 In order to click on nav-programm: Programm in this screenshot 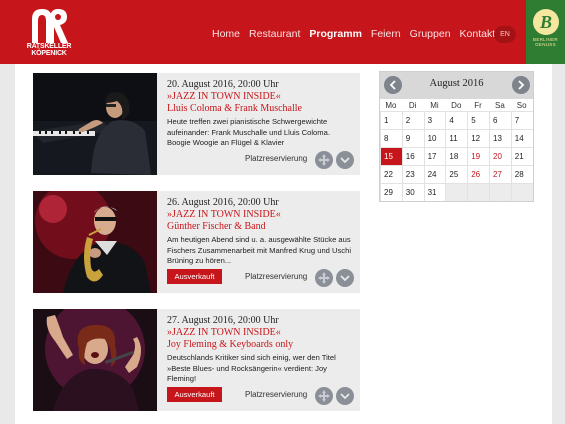, I will do `click(335, 35)`.